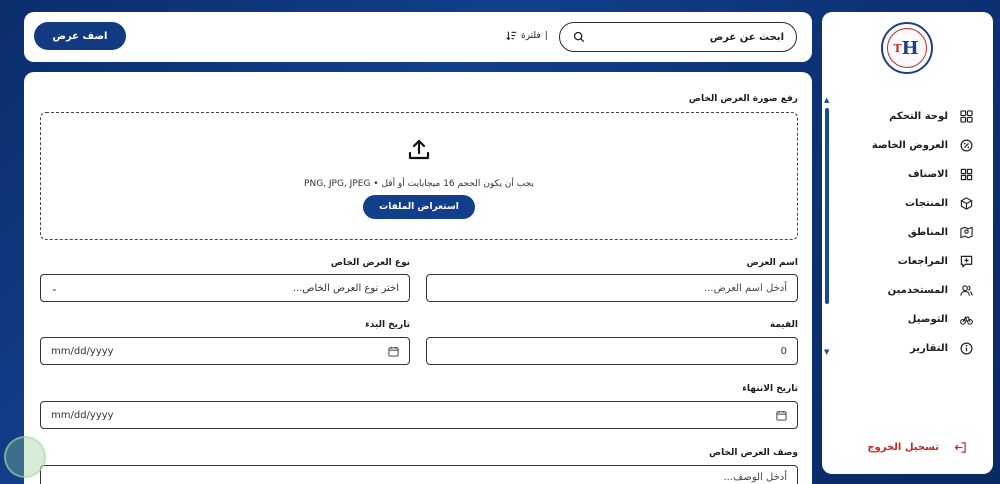 Image resolution: width=1000 pixels, height=484 pixels. What do you see at coordinates (910, 48) in the screenshot?
I see `logo-letter: H` at bounding box center [910, 48].